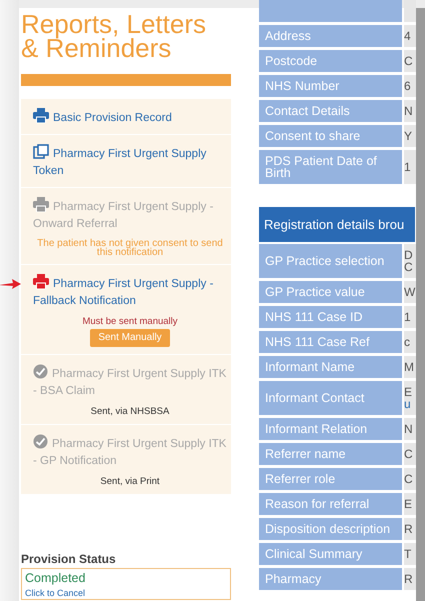 This screenshot has height=601, width=425. I want to click on report-link: Pharmacy First Urgent Supply - Onward Referral, so click(130, 215).